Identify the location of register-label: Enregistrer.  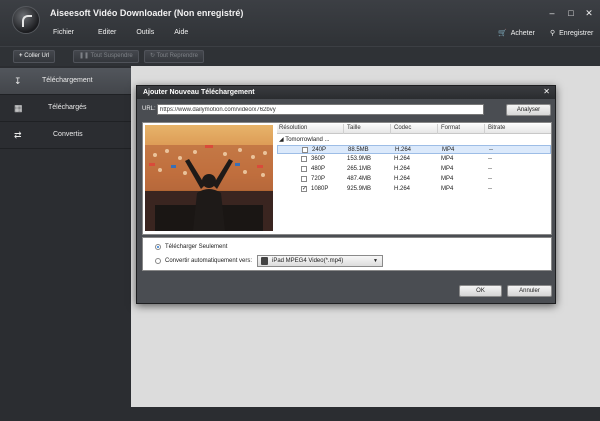
(576, 33).